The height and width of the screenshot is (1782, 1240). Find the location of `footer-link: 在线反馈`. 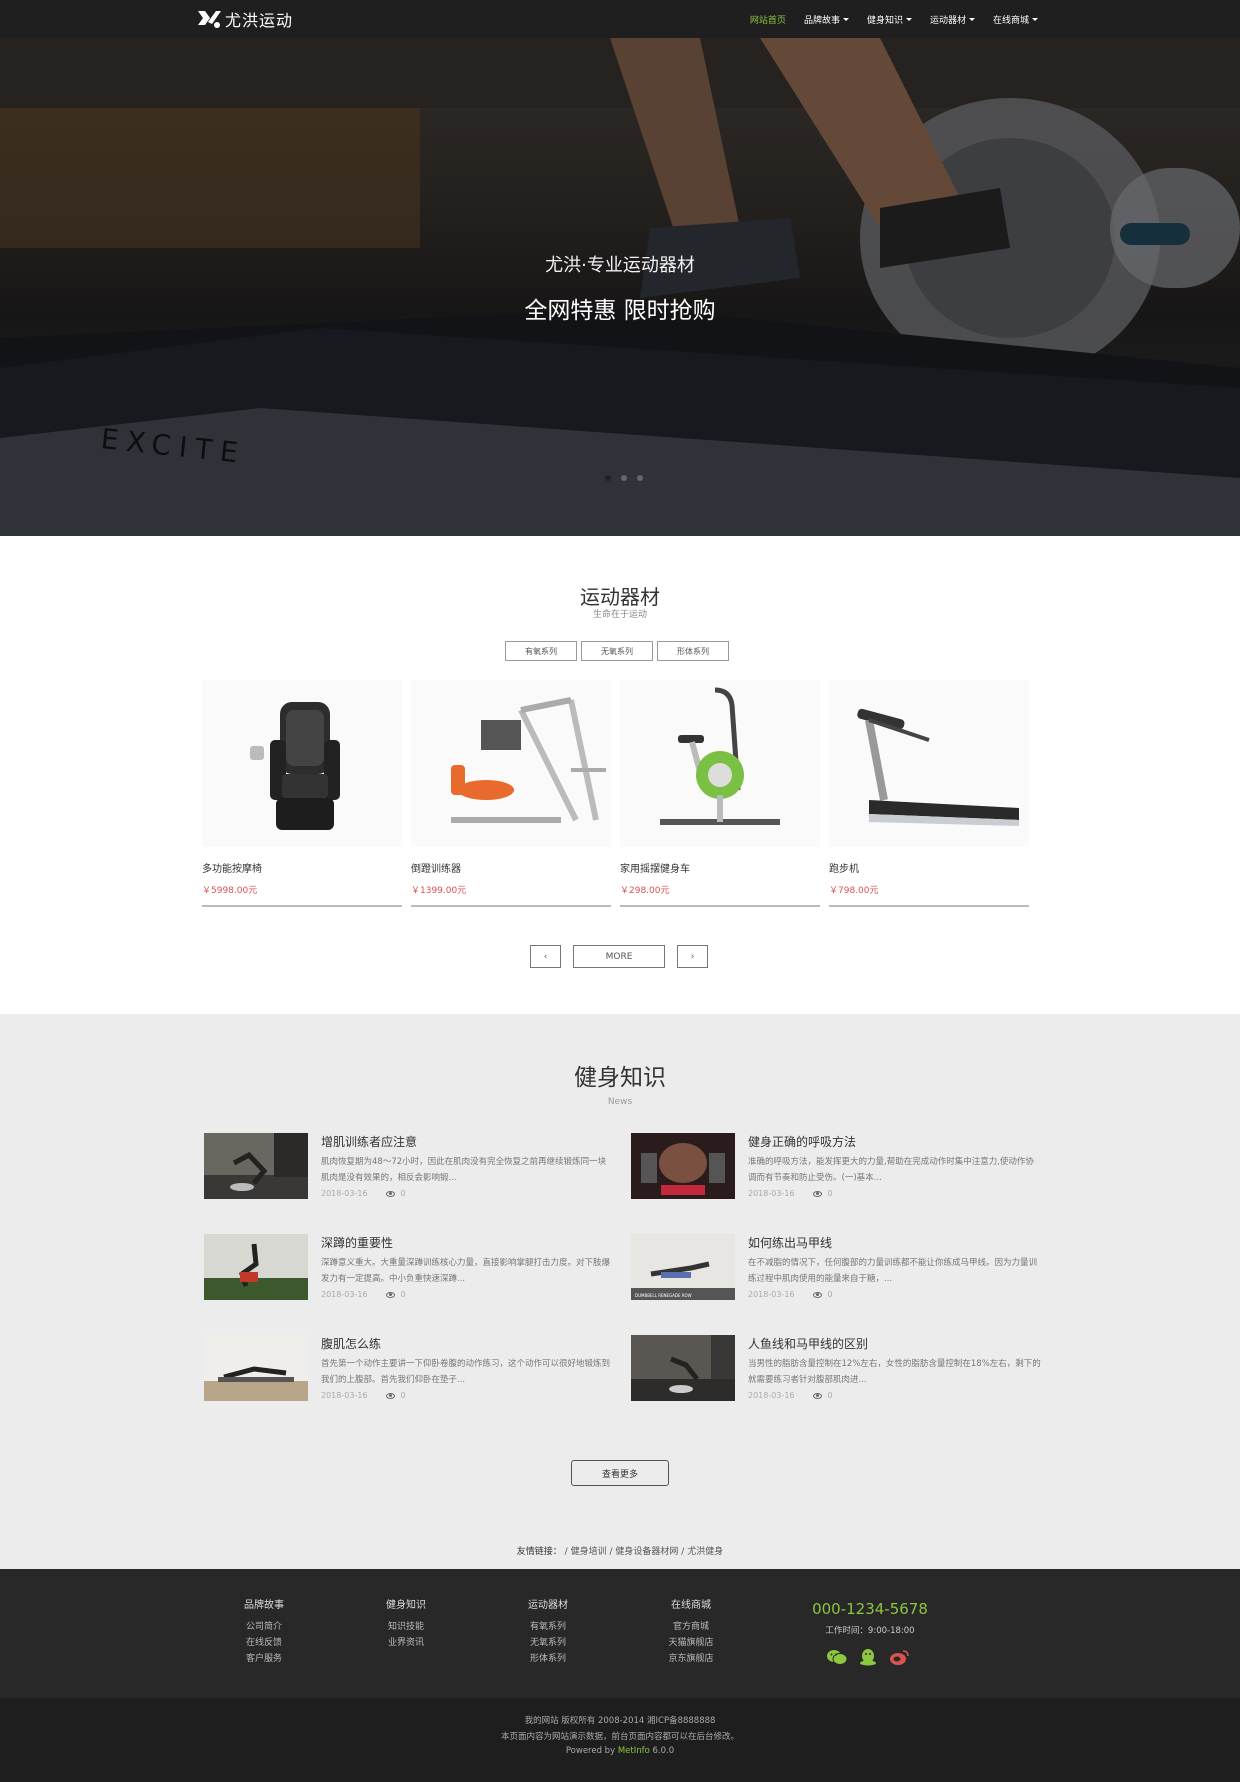

footer-link: 在线反馈 is located at coordinates (264, 1643).